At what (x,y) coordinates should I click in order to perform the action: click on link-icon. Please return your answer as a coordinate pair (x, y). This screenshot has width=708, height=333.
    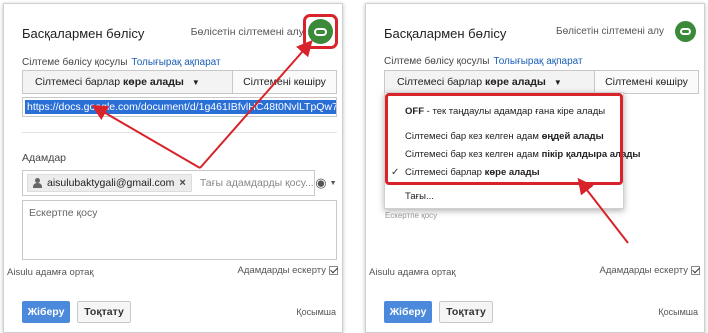
    Looking at the image, I should click on (685, 31).